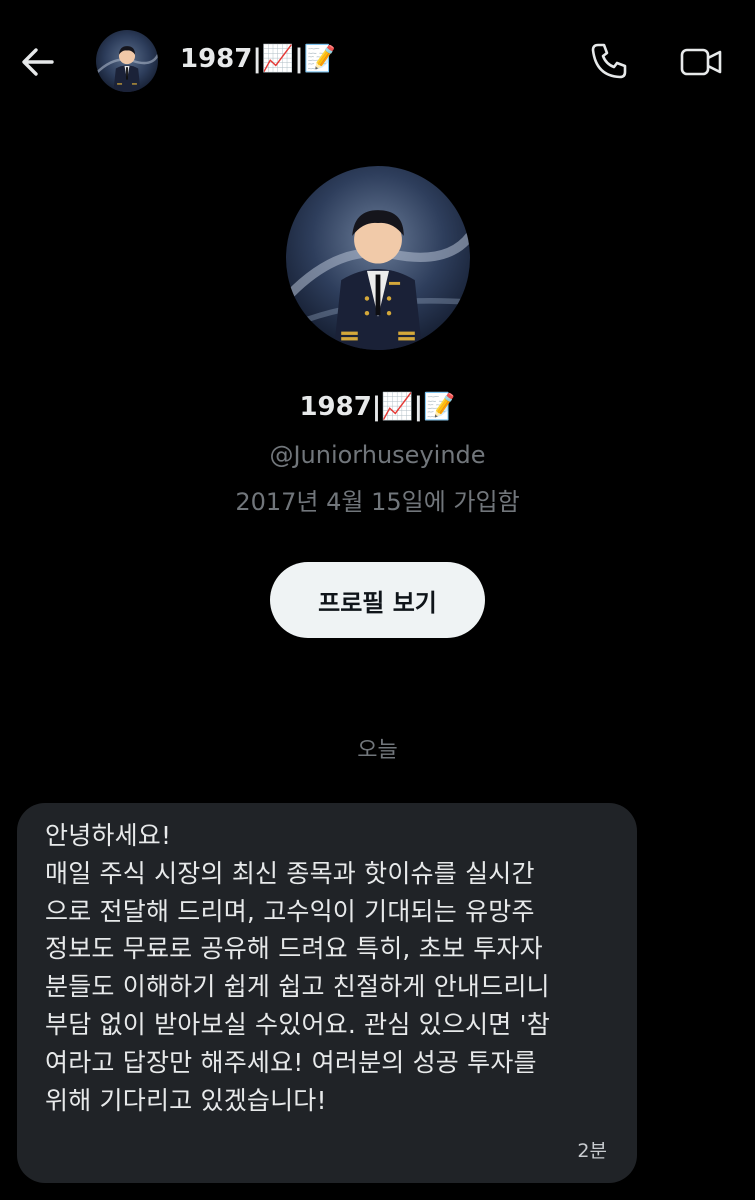  What do you see at coordinates (592, 1151) in the screenshot?
I see `message-timestamp: 2분` at bounding box center [592, 1151].